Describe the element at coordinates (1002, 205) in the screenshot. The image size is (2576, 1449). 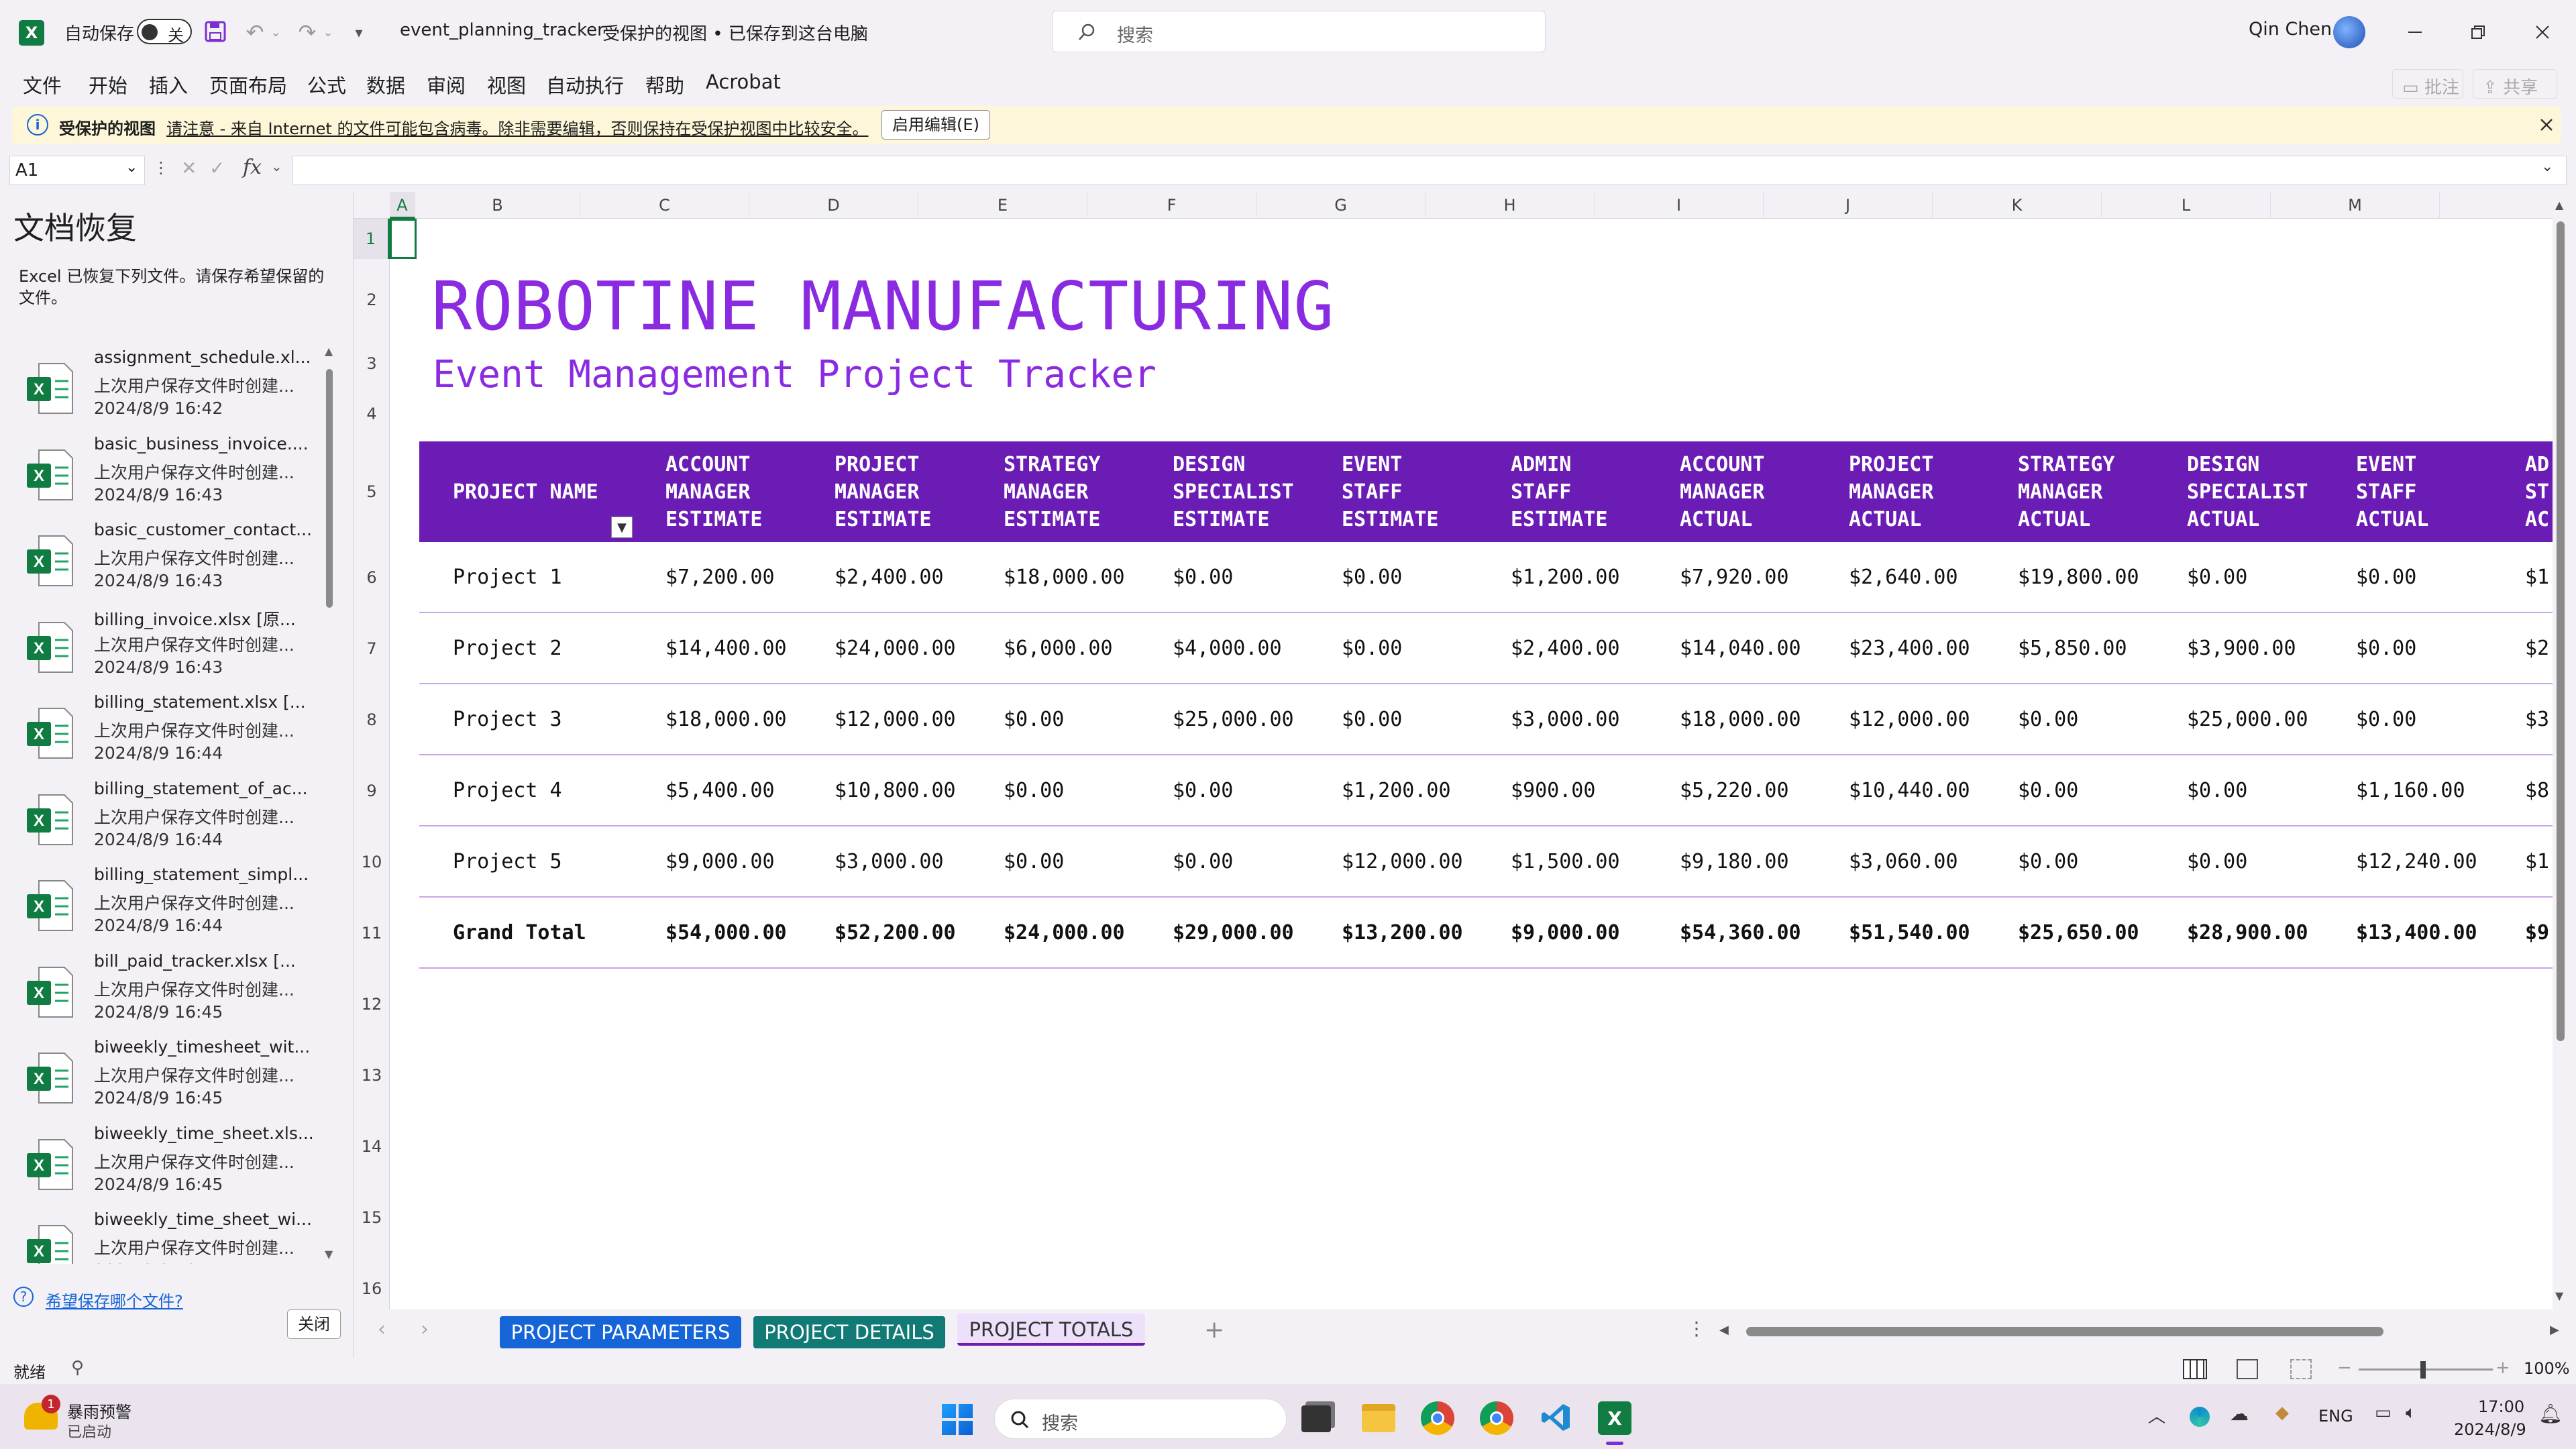
I see `column-header-e: E` at that location.